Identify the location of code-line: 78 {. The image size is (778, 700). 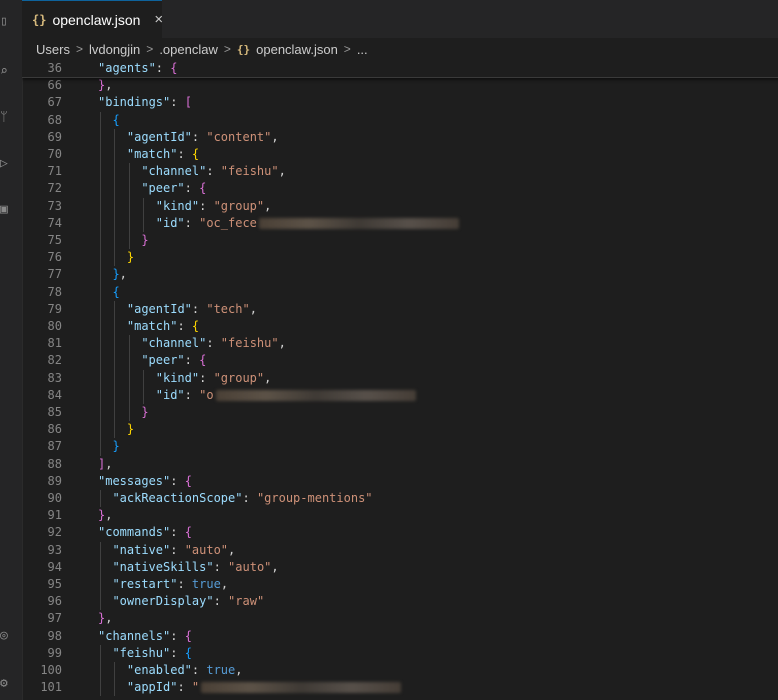
(400, 292).